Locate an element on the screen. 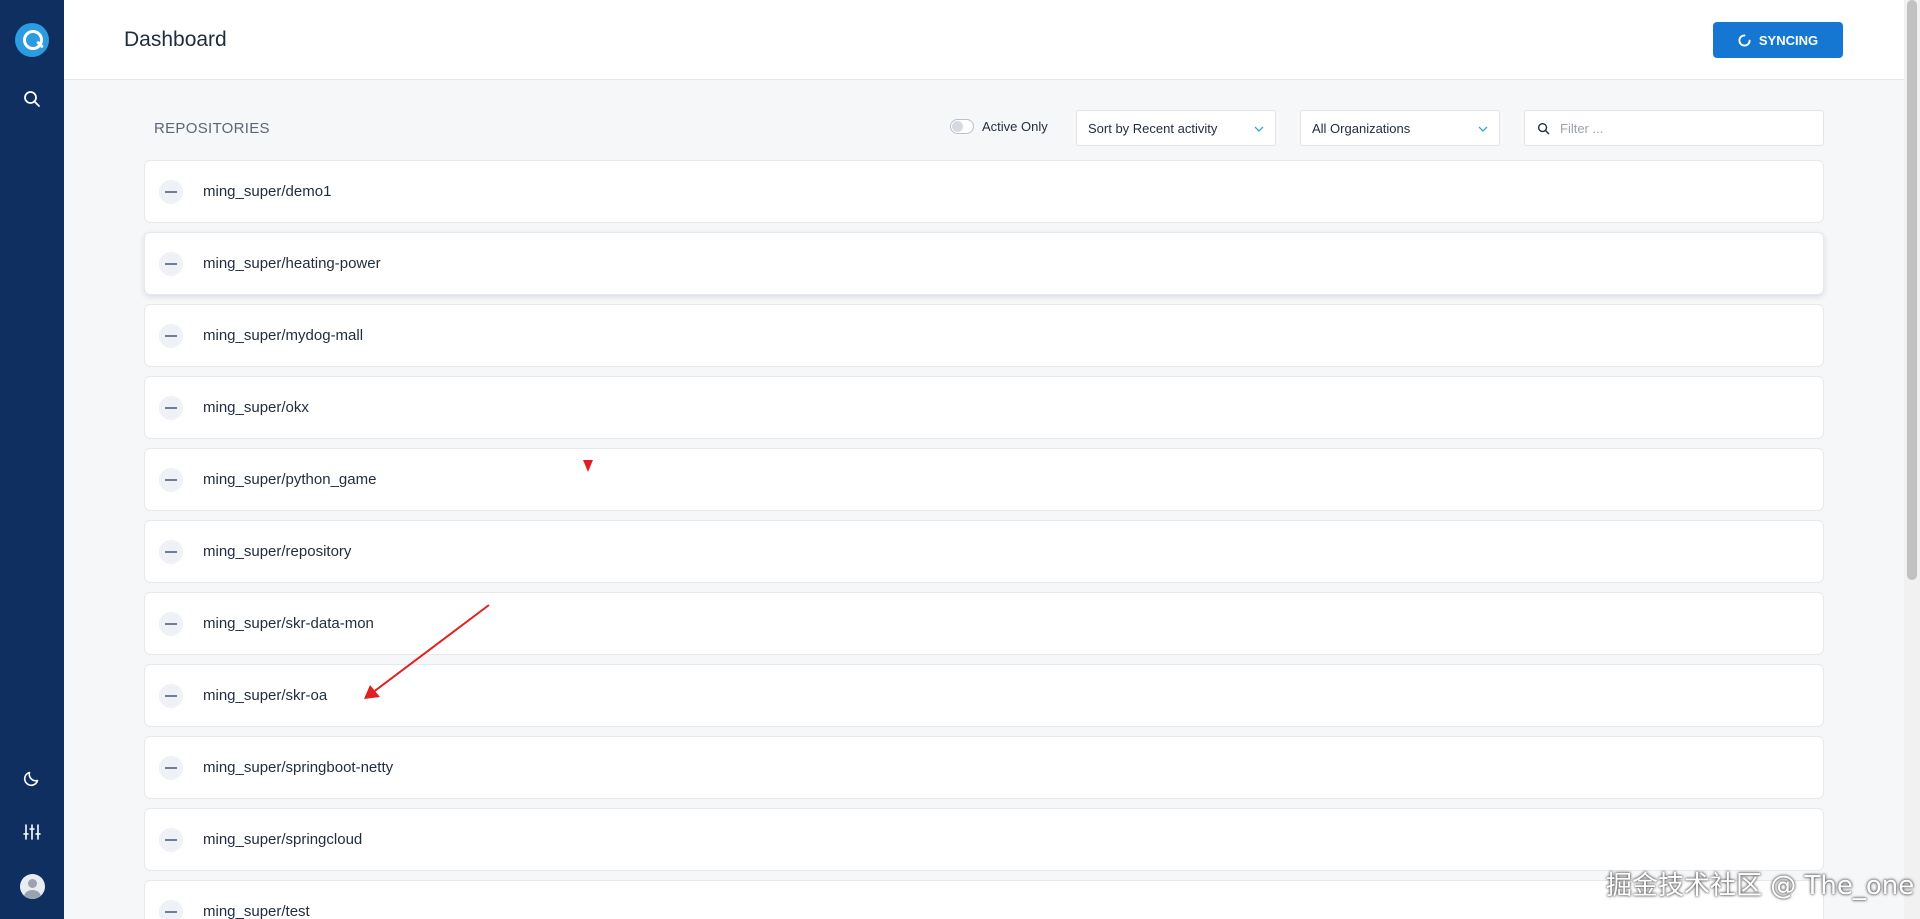  repo-name: ming_super/heating-power is located at coordinates (292, 263).